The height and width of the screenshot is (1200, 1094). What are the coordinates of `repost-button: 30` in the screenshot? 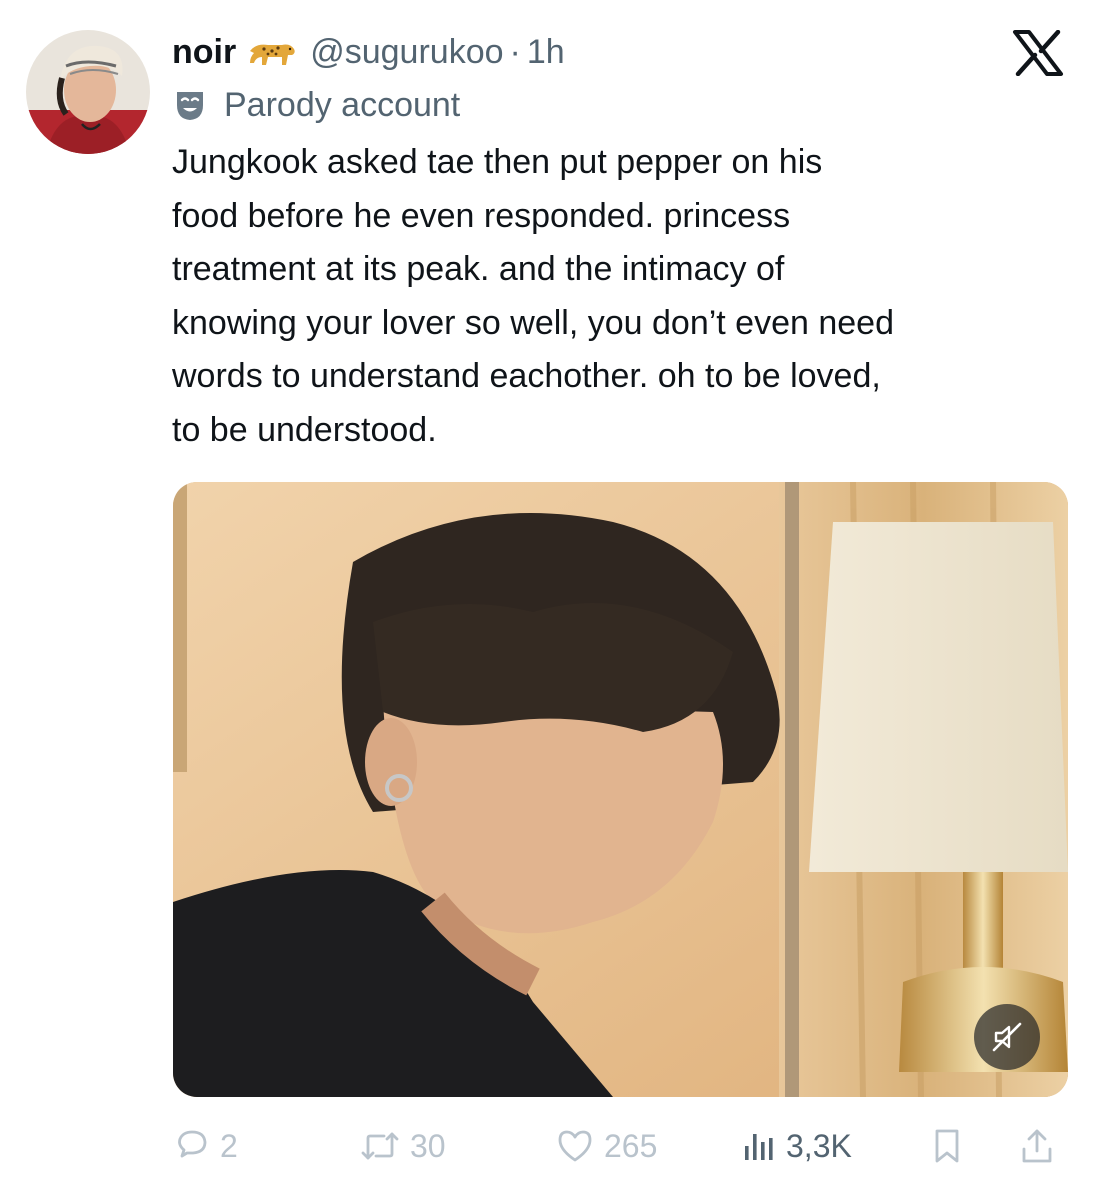 It's located at (403, 1146).